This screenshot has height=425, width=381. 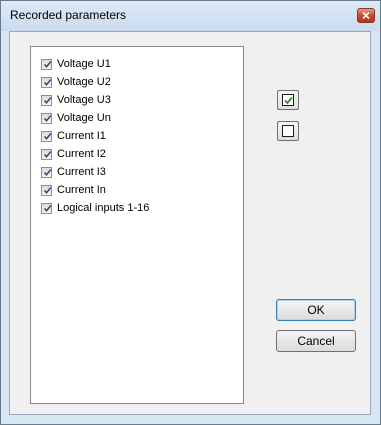 I want to click on list-item: Logical inputs 1-16, so click(x=95, y=208).